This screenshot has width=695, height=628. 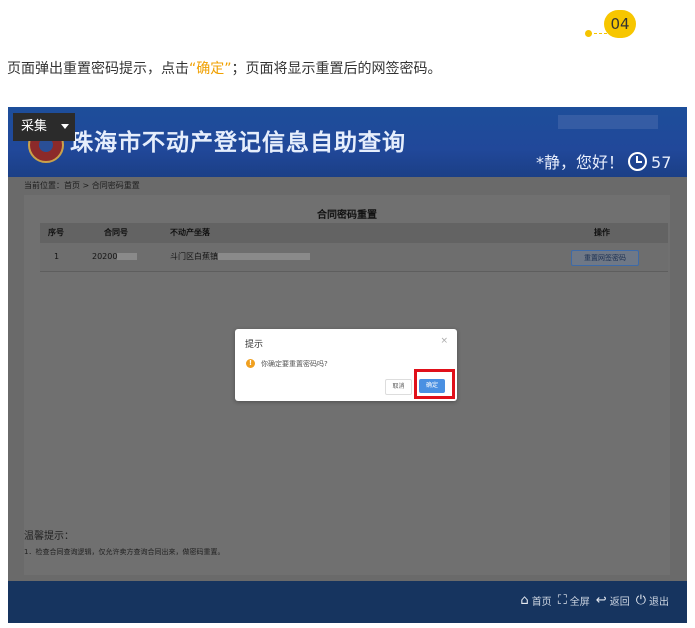 What do you see at coordinates (294, 364) in the screenshot?
I see `dialog-message: 你确定要重置密码吗?` at bounding box center [294, 364].